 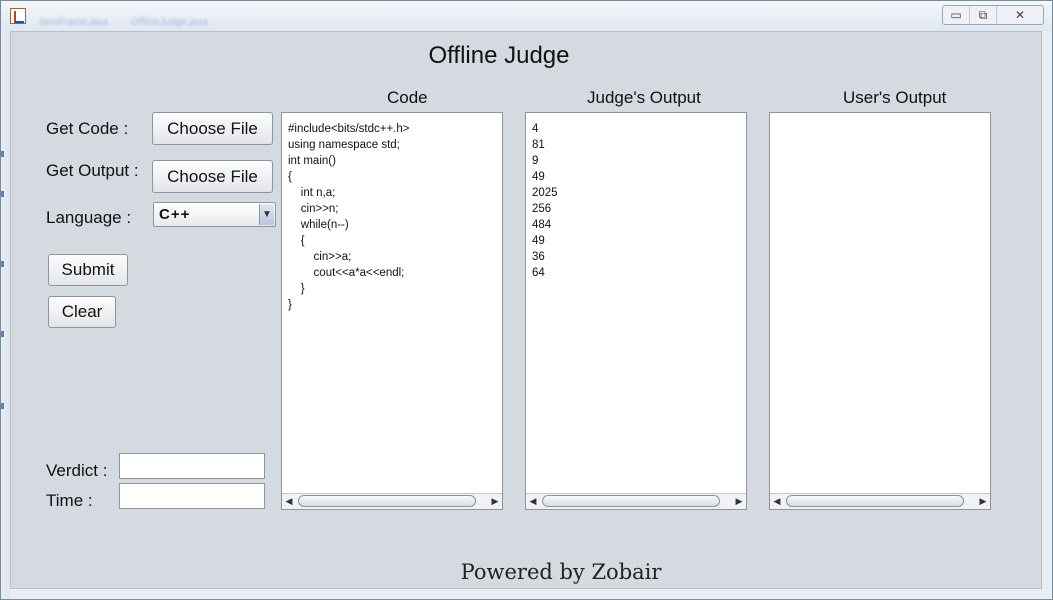 I want to click on language-select-value: C++, so click(x=175, y=214).